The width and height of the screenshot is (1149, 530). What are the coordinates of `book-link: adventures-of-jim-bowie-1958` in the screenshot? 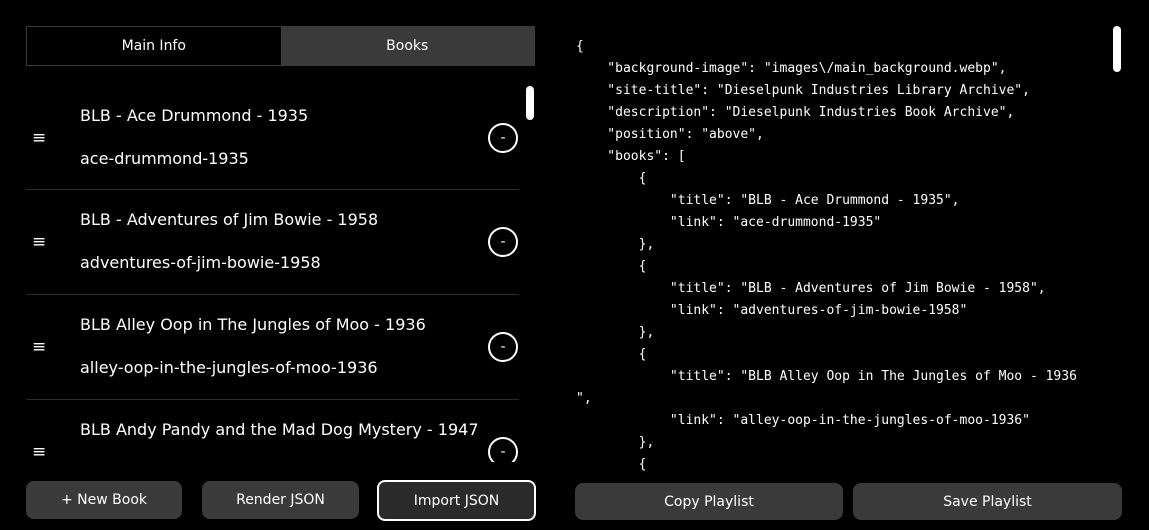 It's located at (200, 262).